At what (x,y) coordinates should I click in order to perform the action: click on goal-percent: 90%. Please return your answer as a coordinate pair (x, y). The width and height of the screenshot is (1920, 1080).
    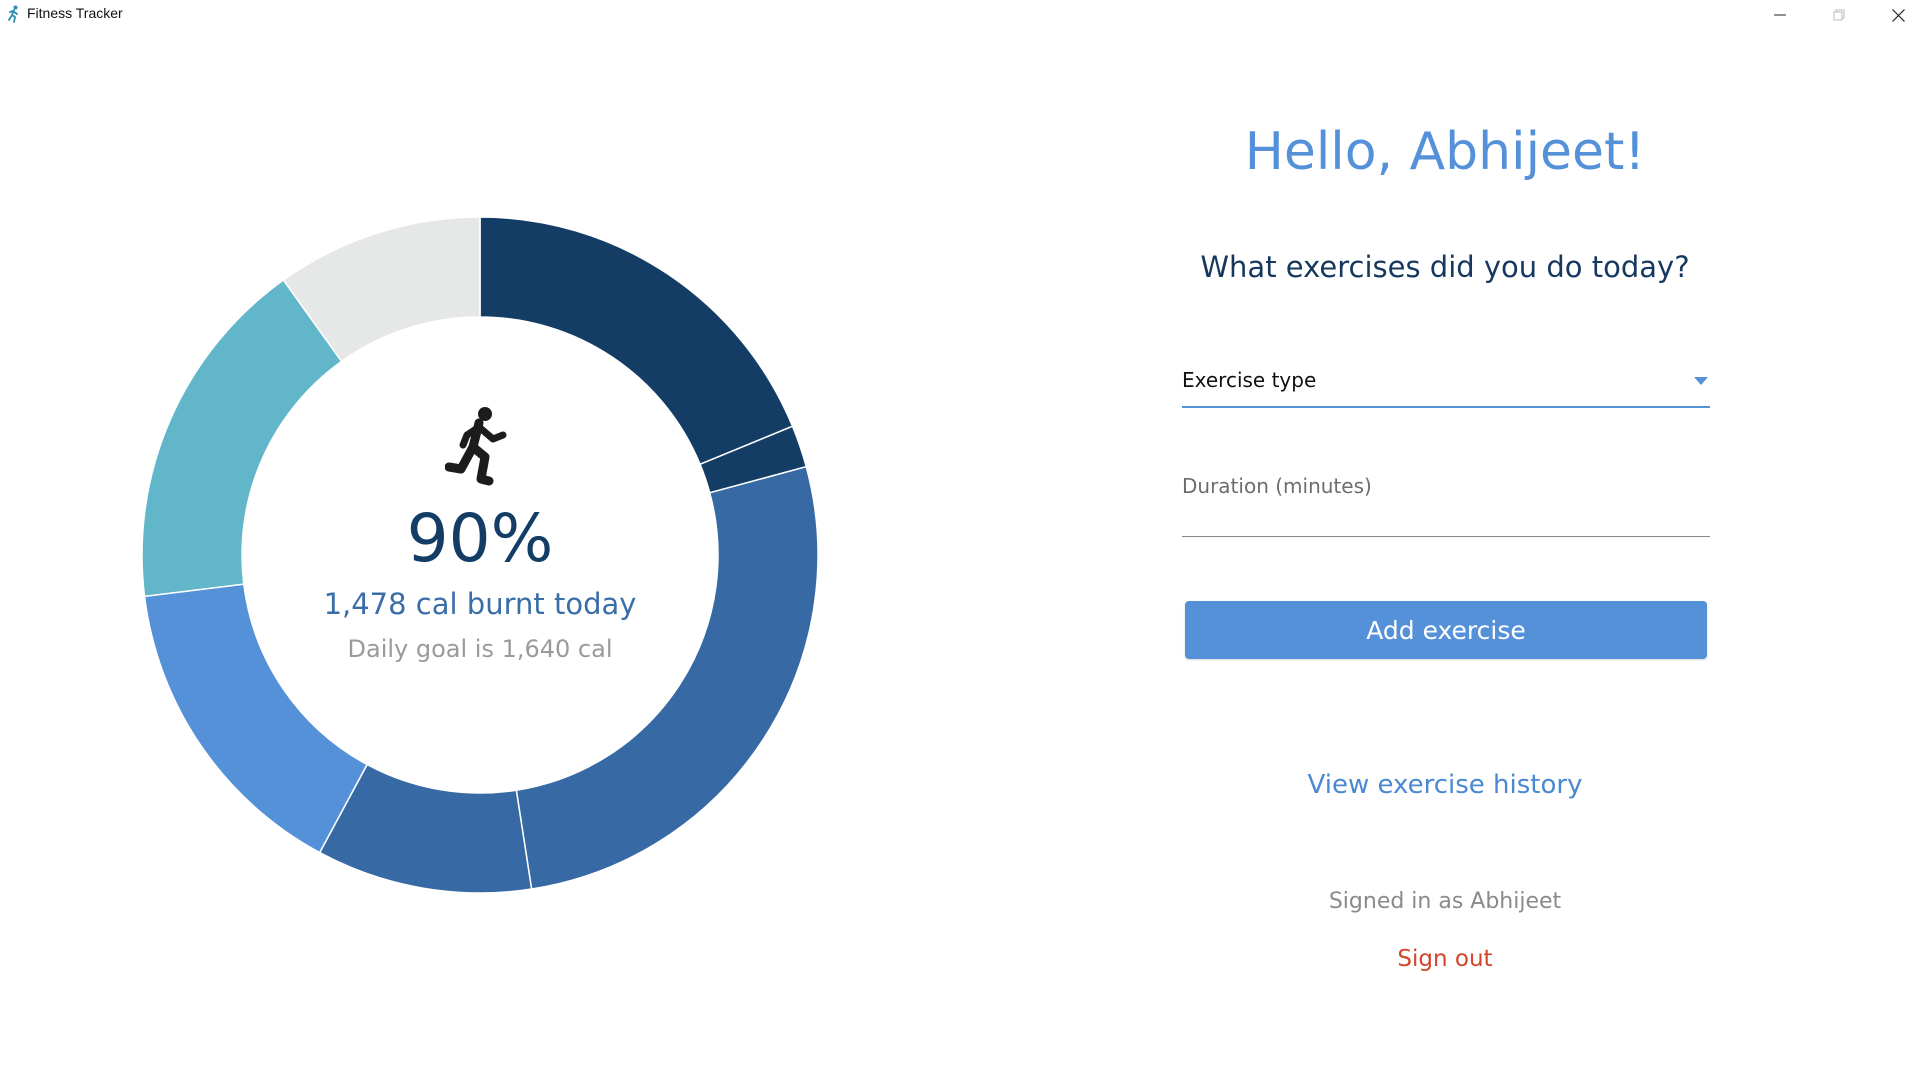
    Looking at the image, I should click on (480, 538).